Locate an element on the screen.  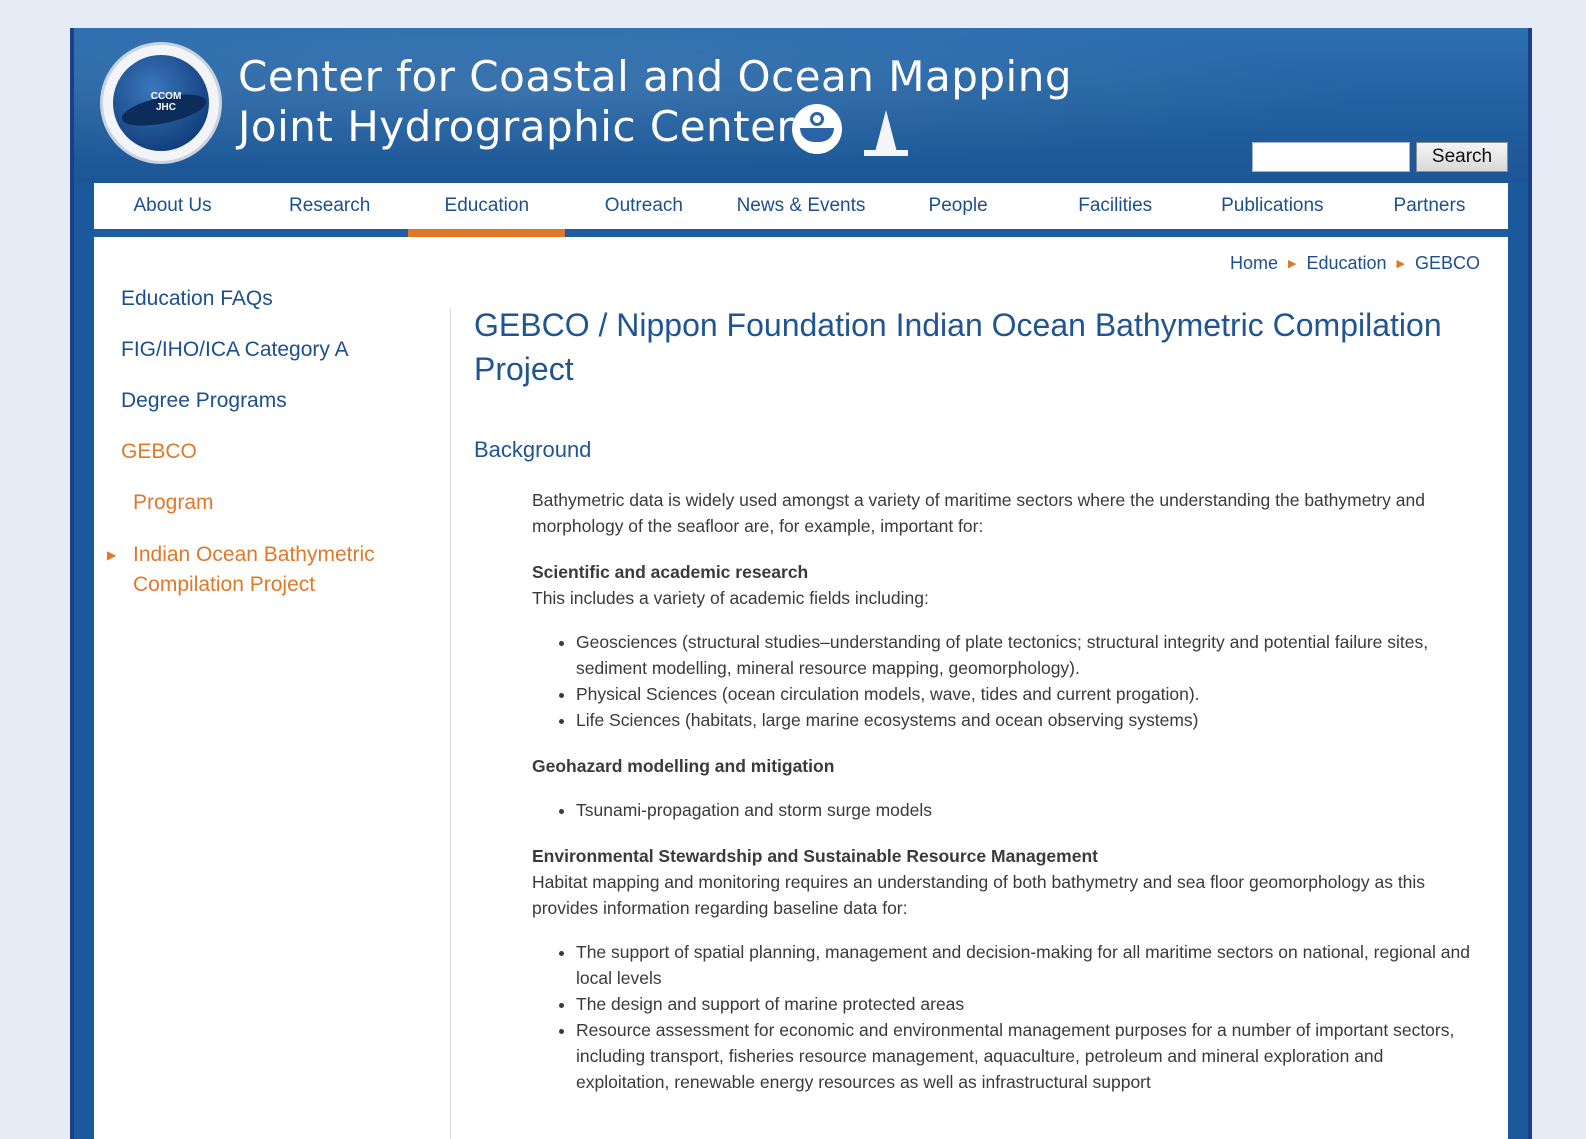
section-heading-background: Background is located at coordinates (533, 449).